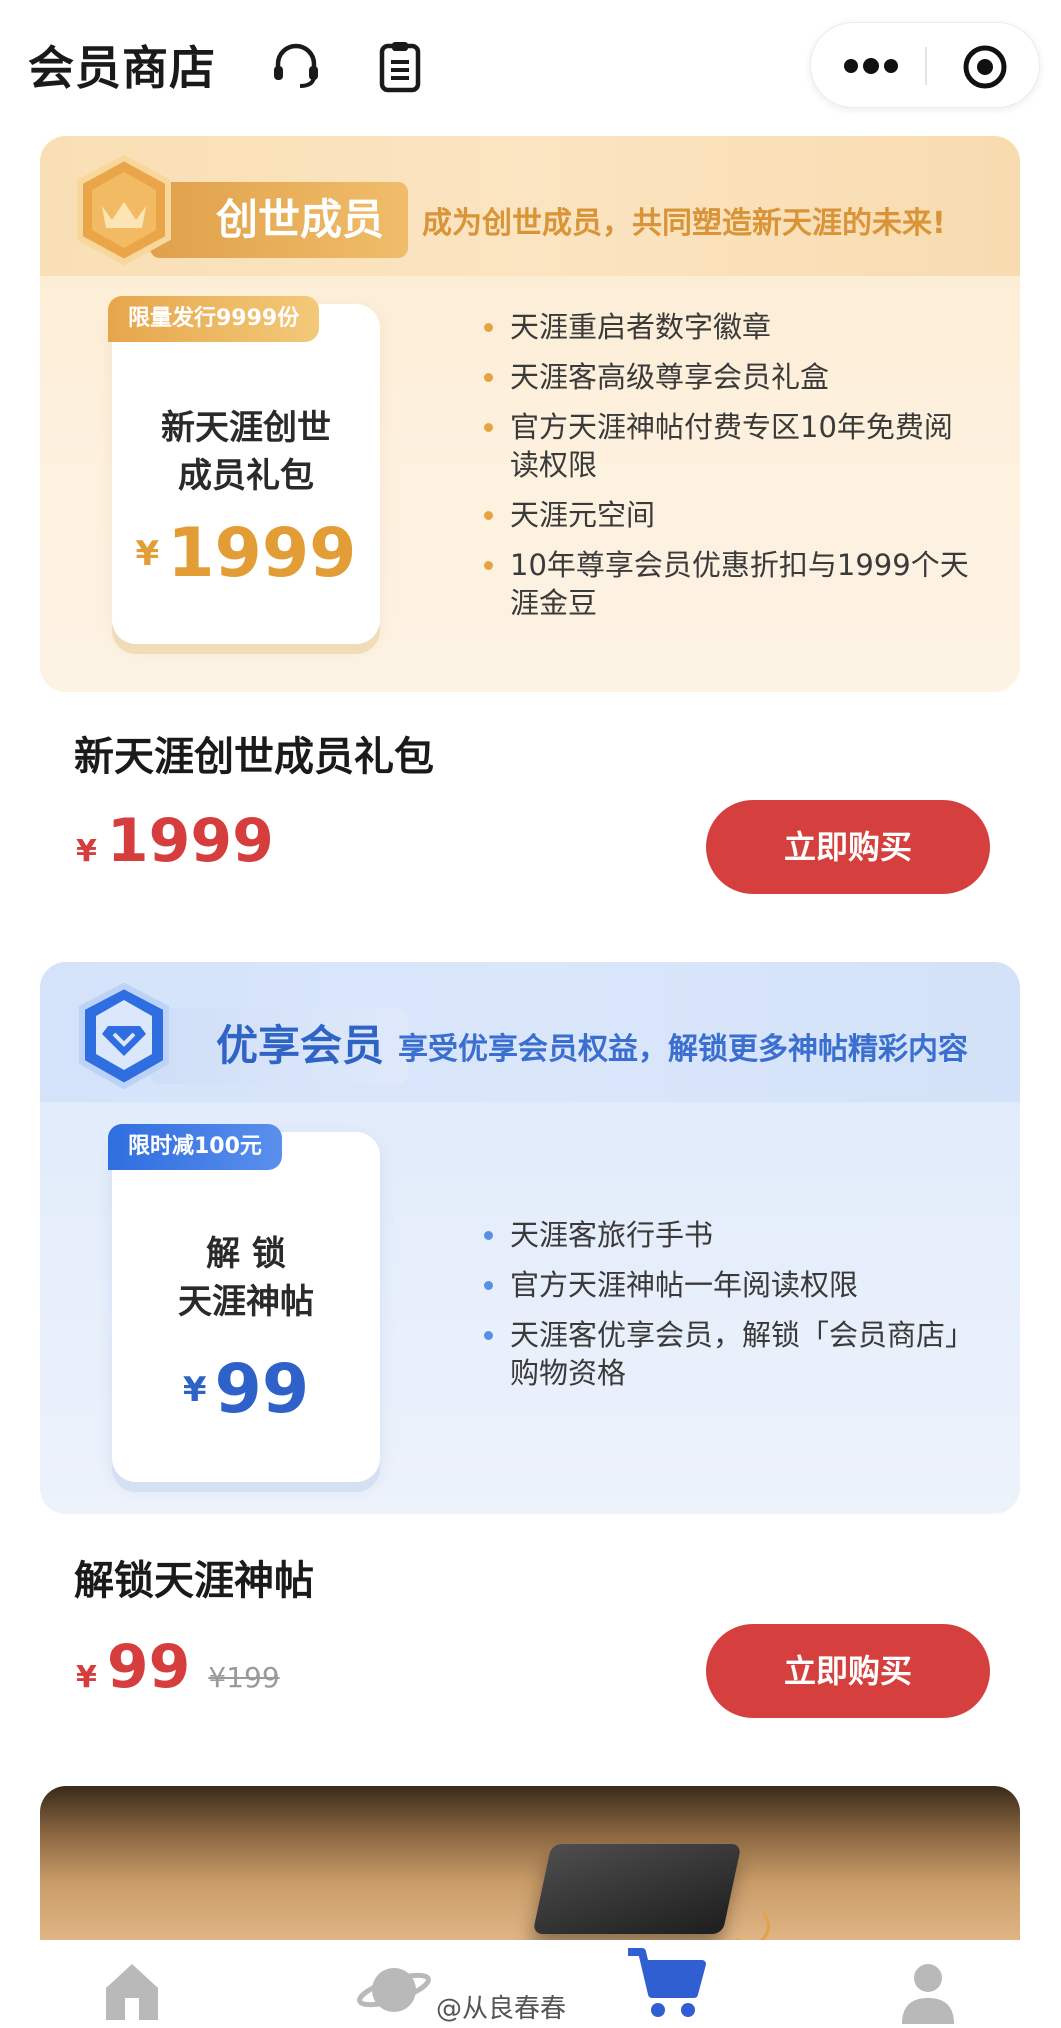  I want to click on top-bar: 会员商店, so click(530, 65).